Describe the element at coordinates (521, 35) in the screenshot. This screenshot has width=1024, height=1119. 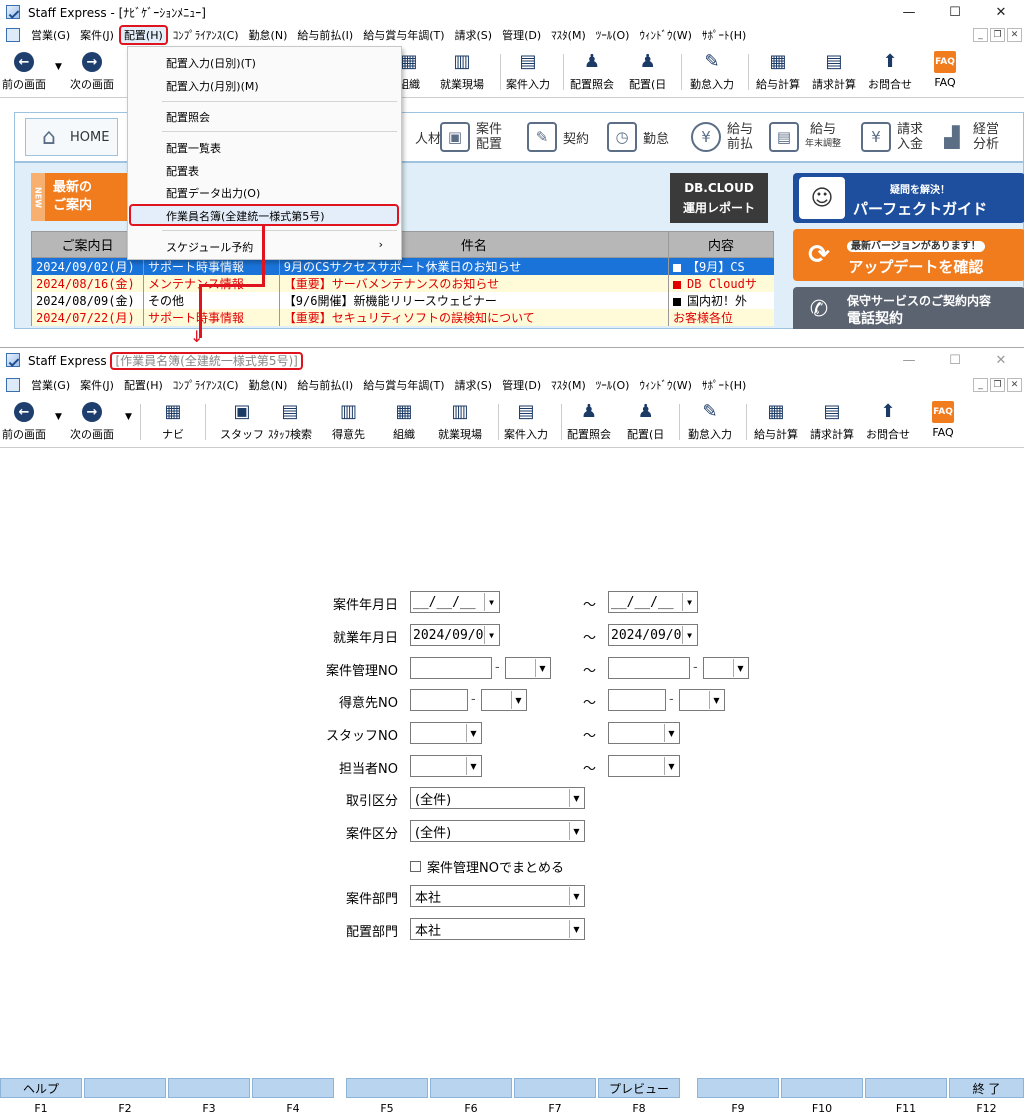
I see `menu-kanri: 管理(D)` at that location.